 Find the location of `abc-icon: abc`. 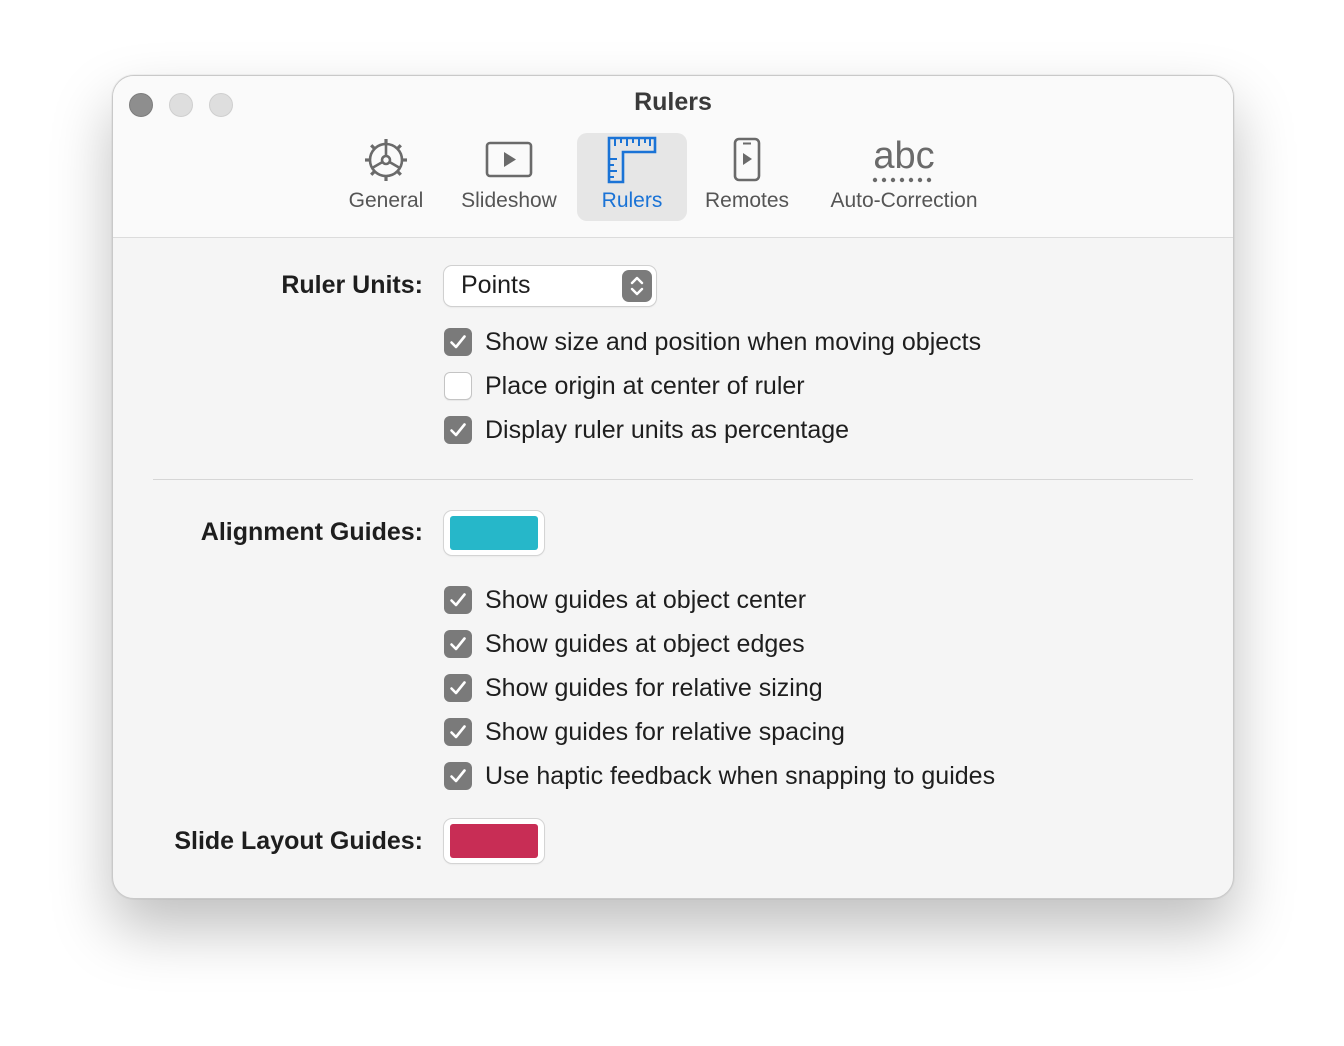

abc-icon: abc is located at coordinates (904, 160).